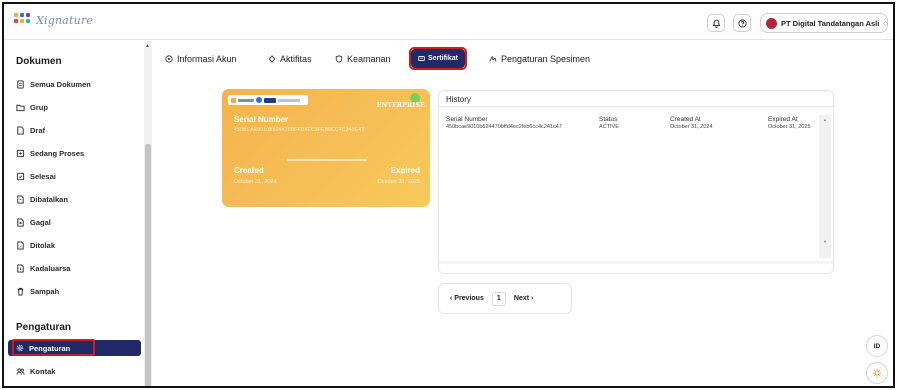  Describe the element at coordinates (272, 59) in the screenshot. I see `activity-icon` at that location.